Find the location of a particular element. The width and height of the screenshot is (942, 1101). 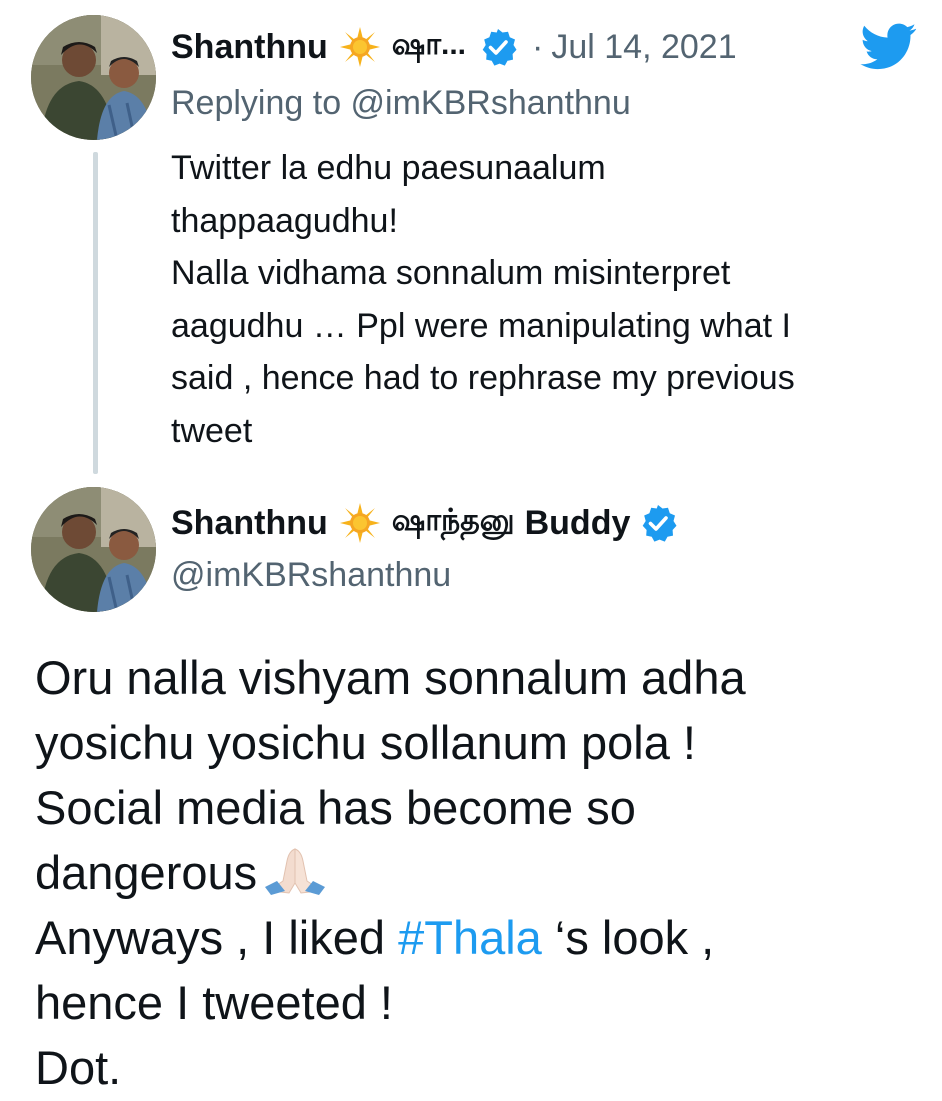

main-text-line: dangerous is located at coordinates (475, 872).